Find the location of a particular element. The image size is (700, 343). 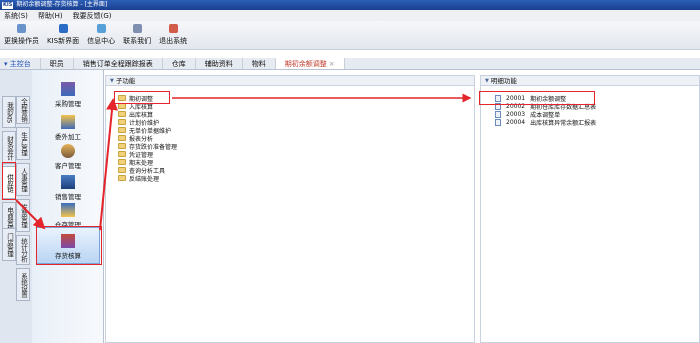

contact-us-button: 联系我们 is located at coordinates (137, 35).